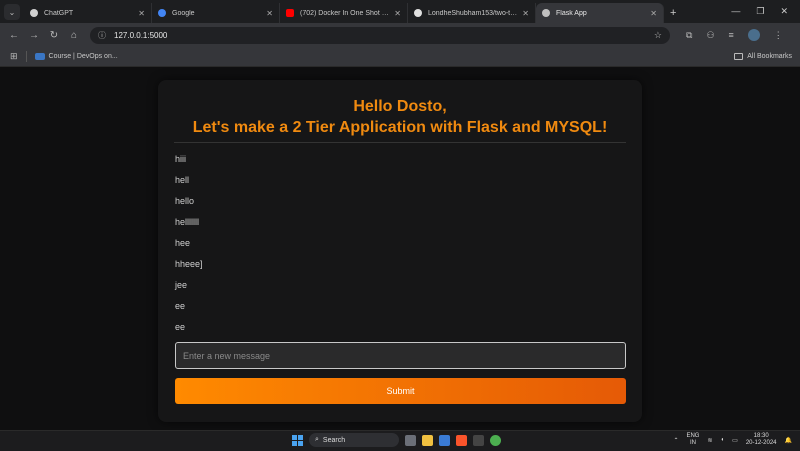 The image size is (800, 451). What do you see at coordinates (761, 436) in the screenshot?
I see `time: 18:30` at bounding box center [761, 436].